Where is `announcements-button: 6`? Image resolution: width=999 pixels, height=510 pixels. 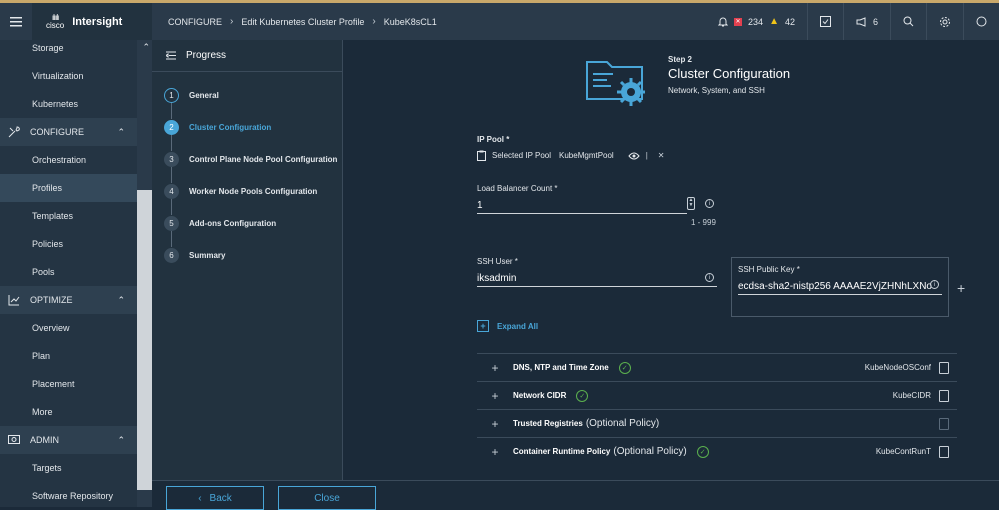
announcements-button: 6 is located at coordinates (866, 21).